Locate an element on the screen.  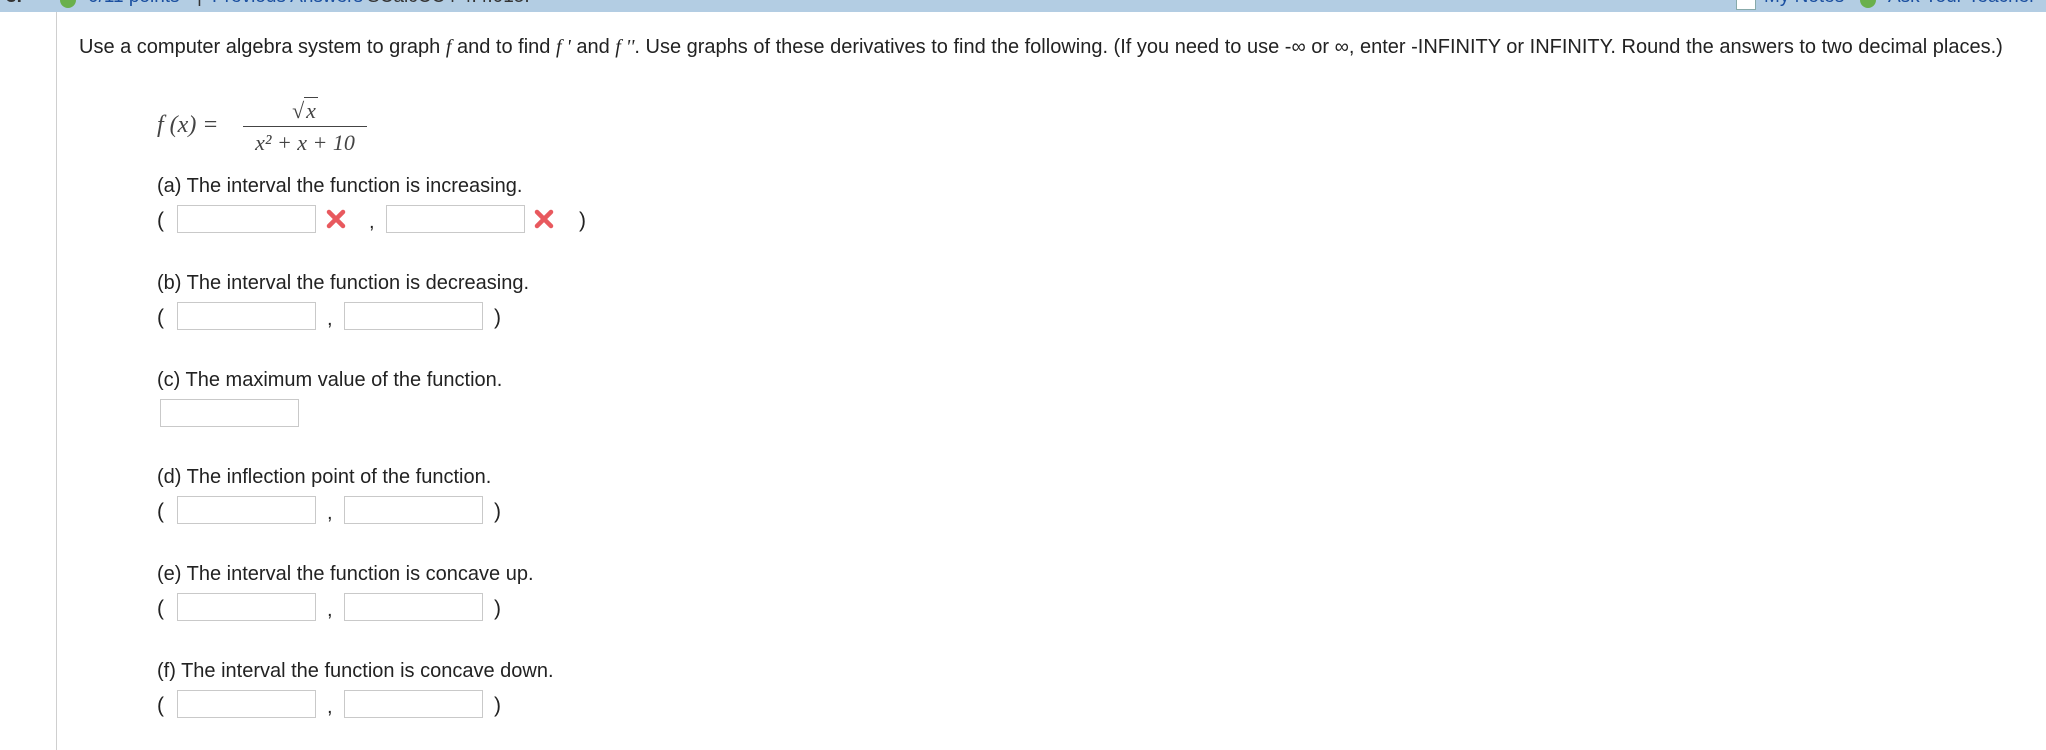
sqrt-symbol: √ is located at coordinates (298, 110).